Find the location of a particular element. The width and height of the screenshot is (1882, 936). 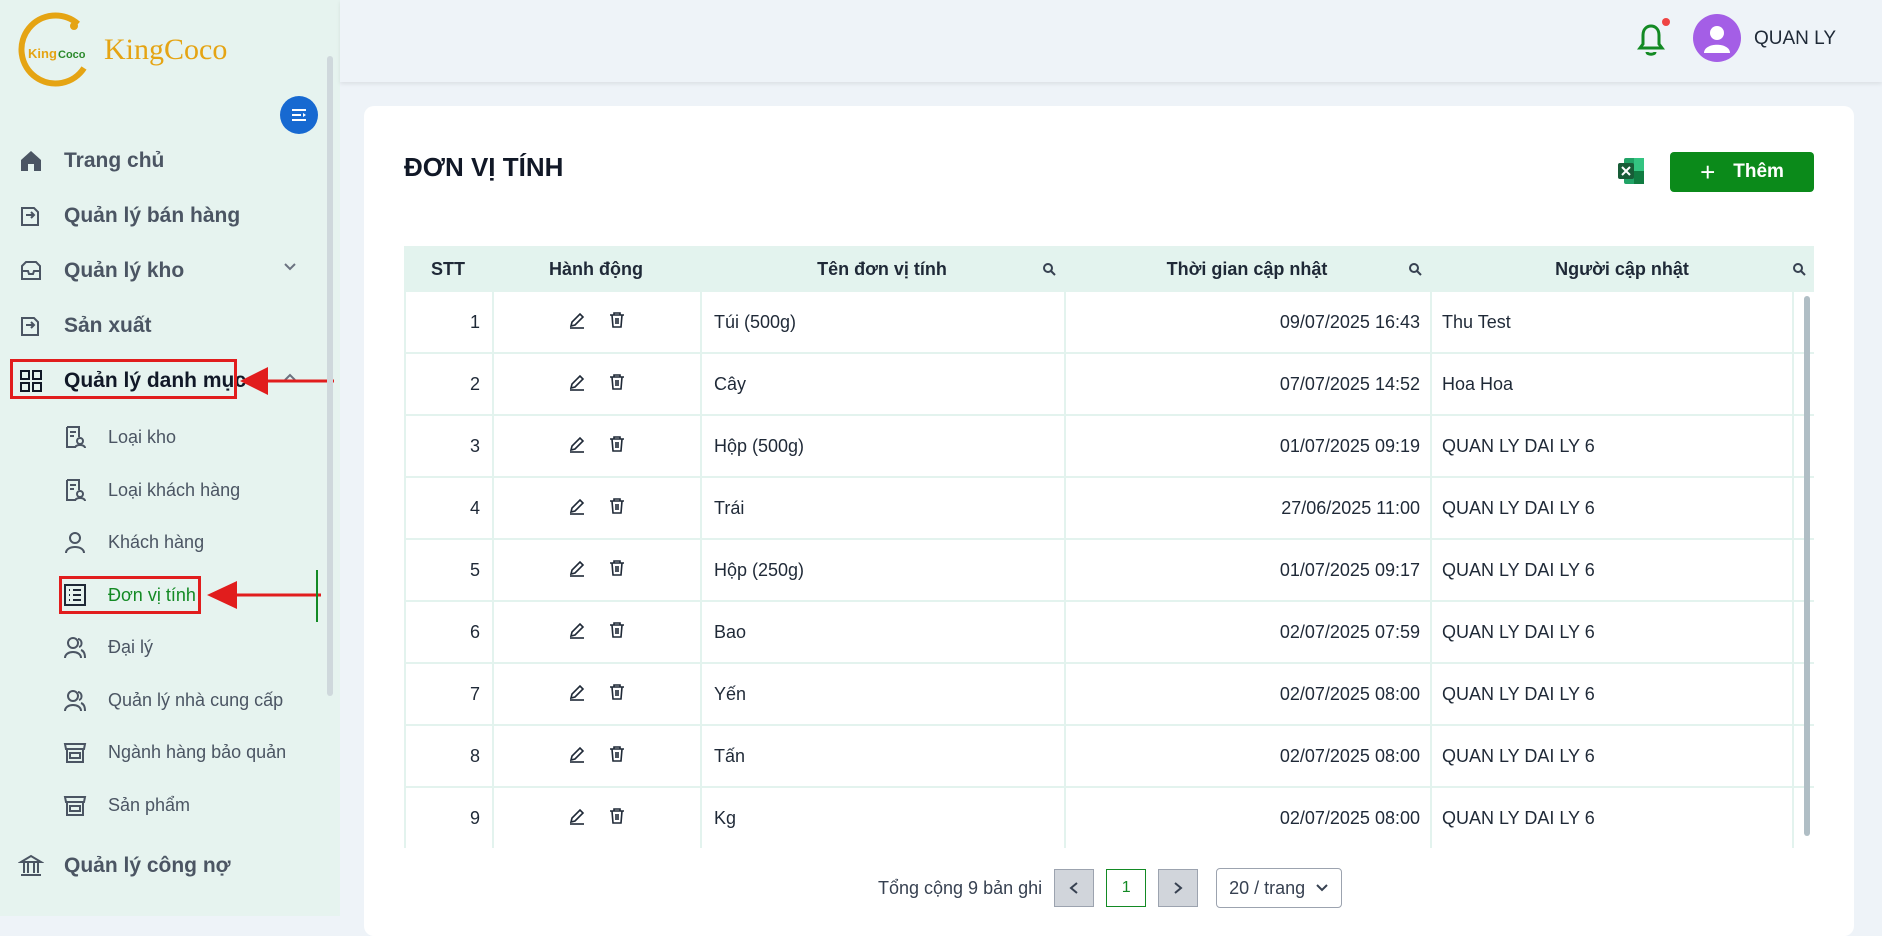

table-row: 1 Túi (500g) 09/07/2025 16:43 Thu Test is located at coordinates (1109, 323).